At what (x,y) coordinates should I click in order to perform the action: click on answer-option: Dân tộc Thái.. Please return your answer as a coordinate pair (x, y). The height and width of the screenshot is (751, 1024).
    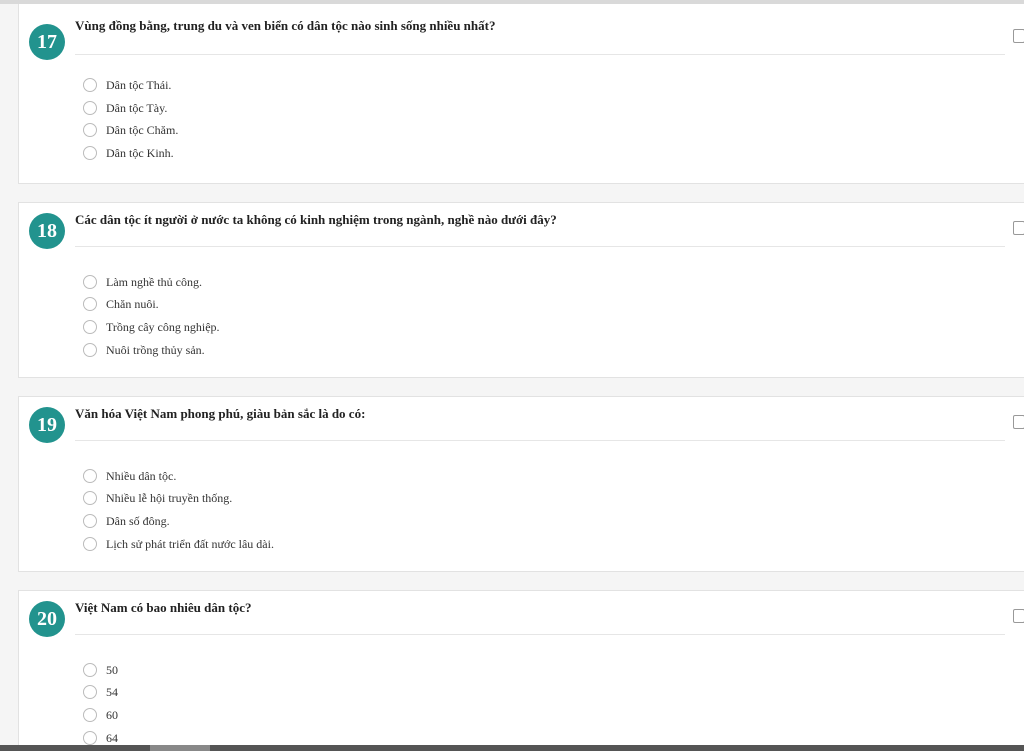
    Looking at the image, I should click on (127, 85).